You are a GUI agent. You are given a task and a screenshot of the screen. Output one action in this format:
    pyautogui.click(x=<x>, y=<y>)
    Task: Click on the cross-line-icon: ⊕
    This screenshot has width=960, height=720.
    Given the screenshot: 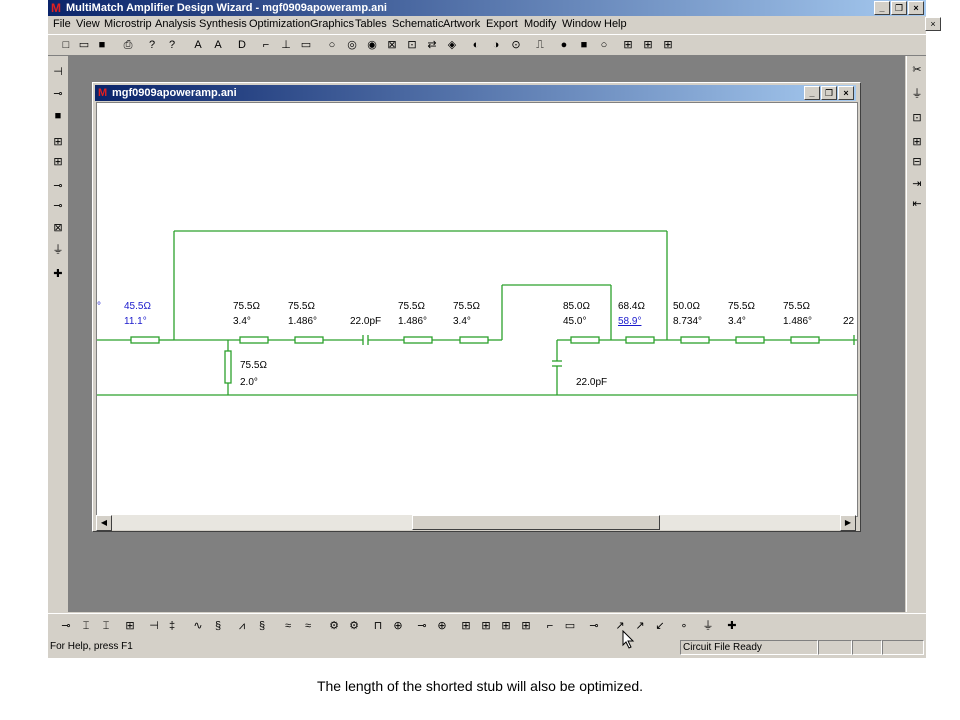 What is the action you would take?
    pyautogui.click(x=442, y=626)
    